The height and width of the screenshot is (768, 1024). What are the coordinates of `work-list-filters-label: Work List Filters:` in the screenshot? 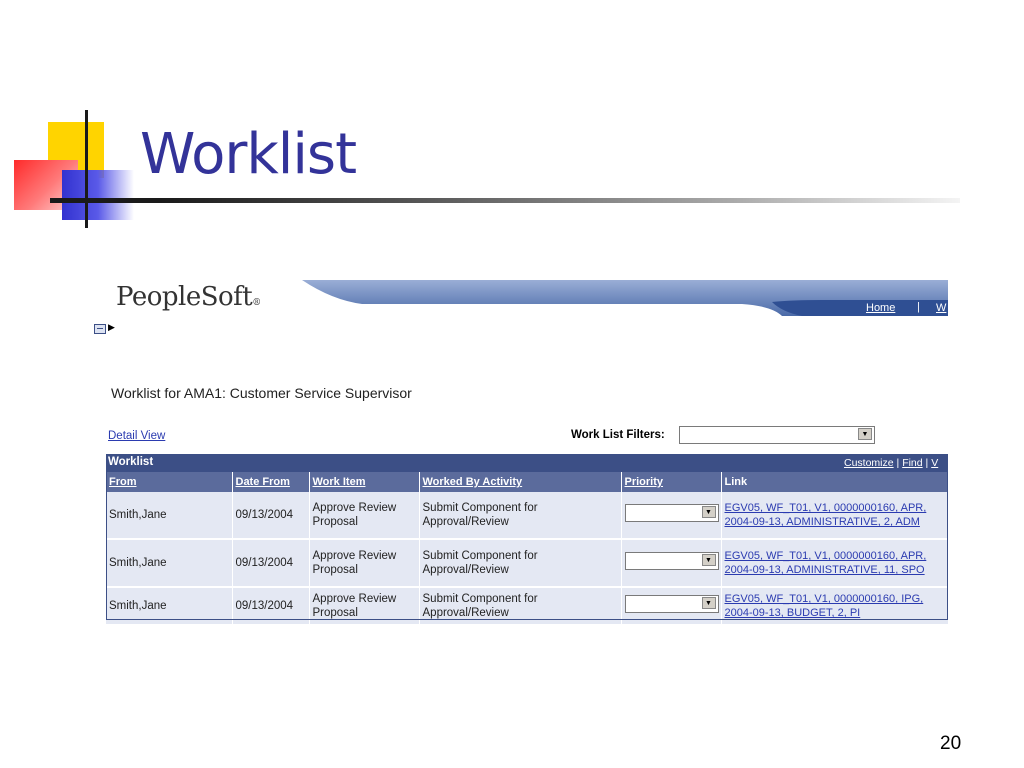 It's located at (618, 435).